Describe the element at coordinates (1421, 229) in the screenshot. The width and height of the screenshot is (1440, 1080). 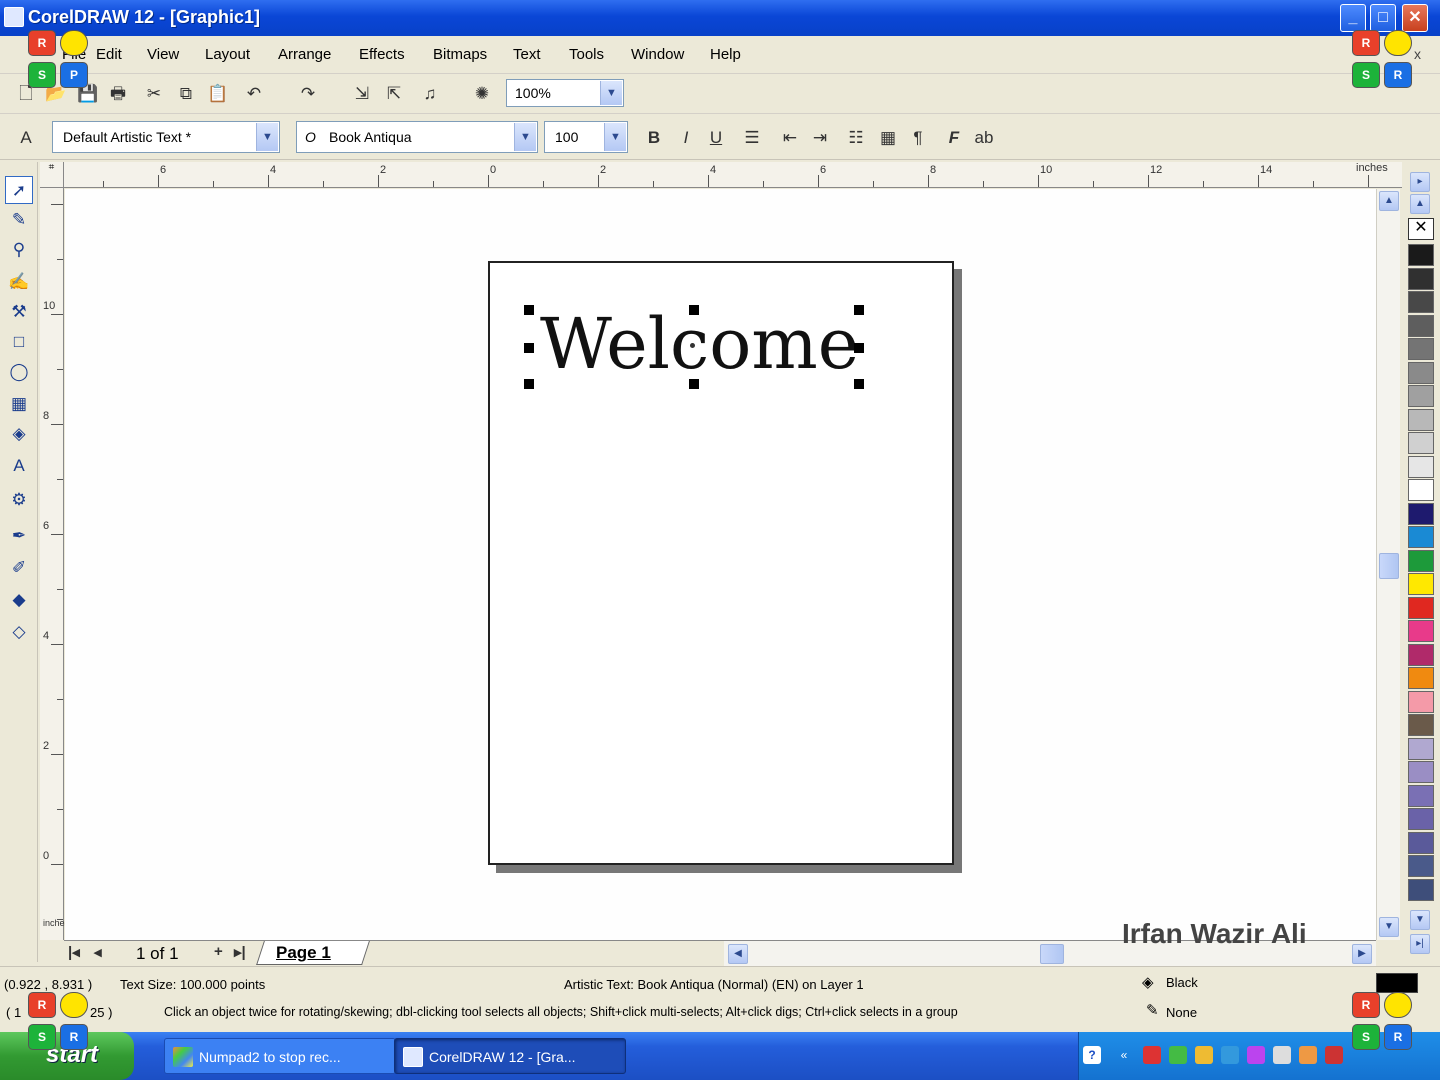
I see `no-fill-swatch: ✕` at that location.